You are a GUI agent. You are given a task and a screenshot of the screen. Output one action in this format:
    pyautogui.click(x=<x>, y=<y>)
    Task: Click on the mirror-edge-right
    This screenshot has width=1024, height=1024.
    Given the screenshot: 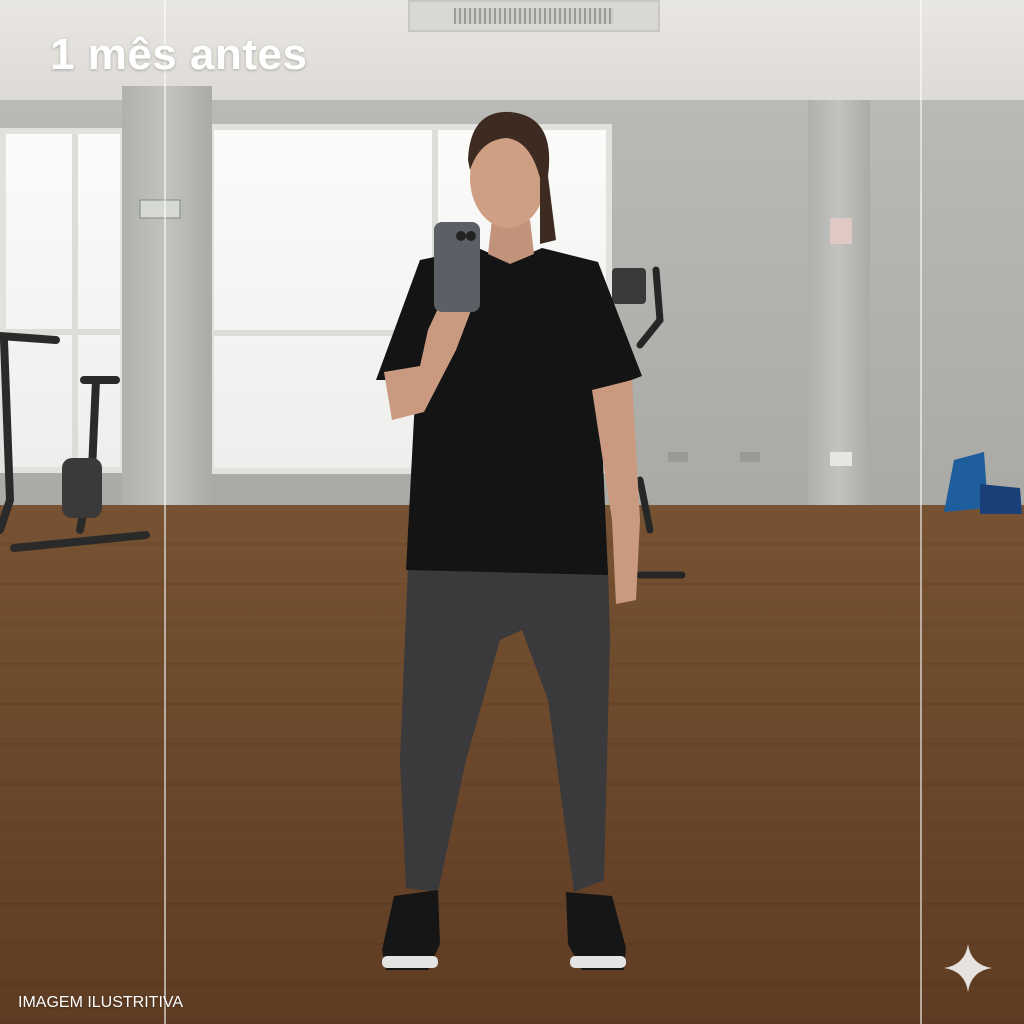 What is the action you would take?
    pyautogui.click(x=921, y=512)
    